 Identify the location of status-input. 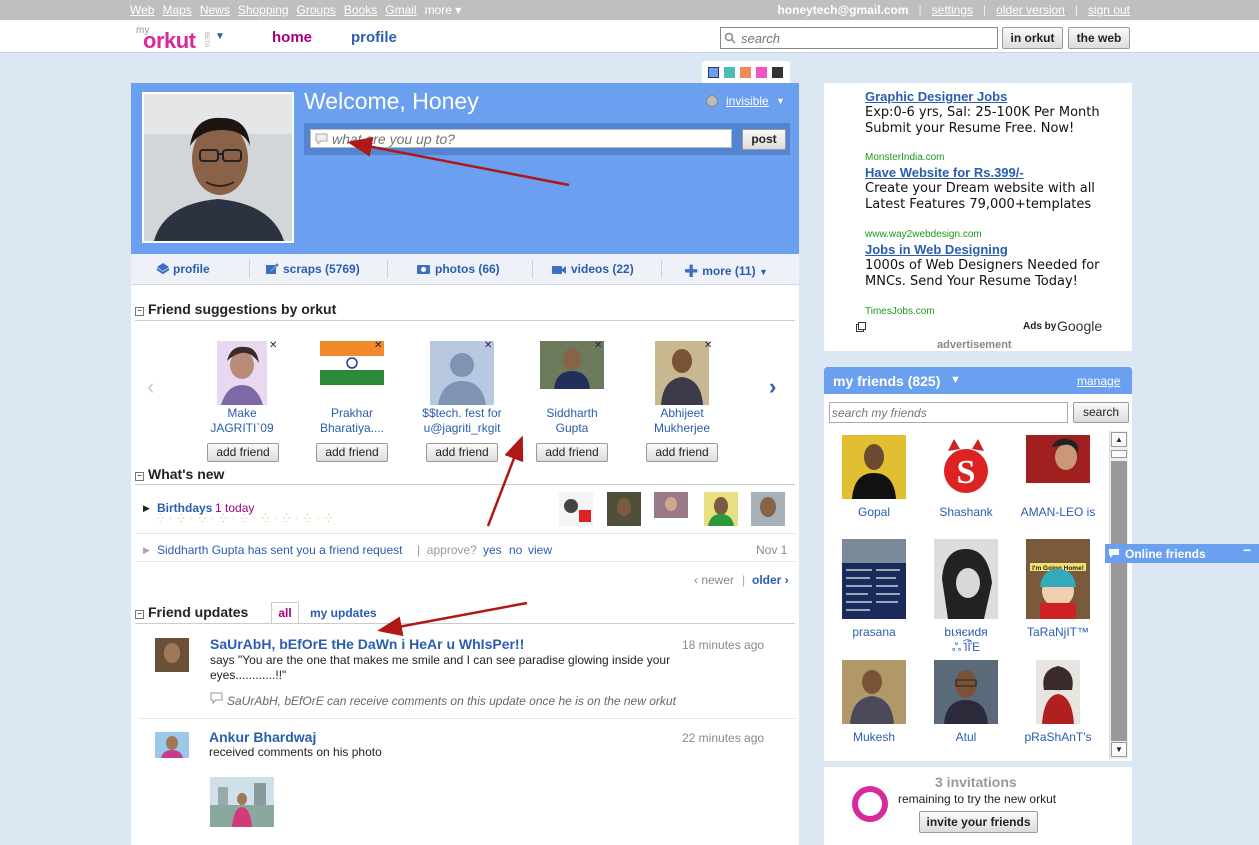
(521, 138).